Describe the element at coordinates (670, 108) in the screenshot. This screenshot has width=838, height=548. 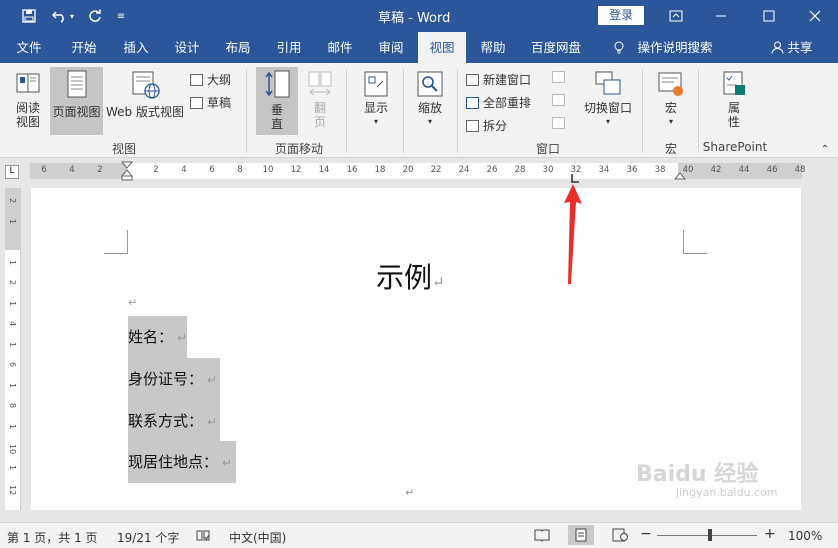
I see `macros-label: 宏` at that location.